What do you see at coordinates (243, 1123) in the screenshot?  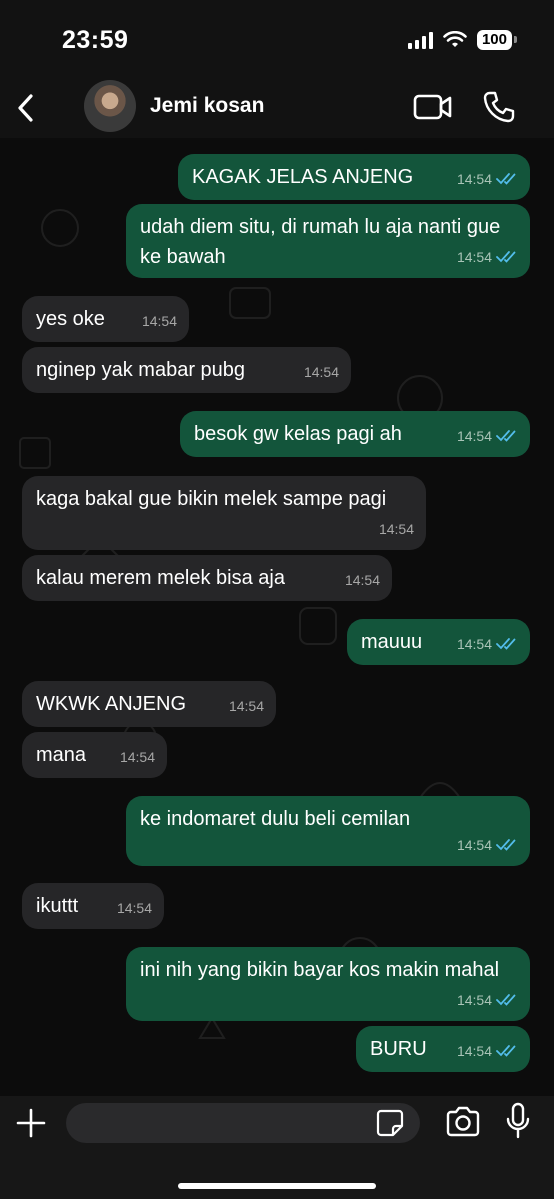 I see `message-input` at bounding box center [243, 1123].